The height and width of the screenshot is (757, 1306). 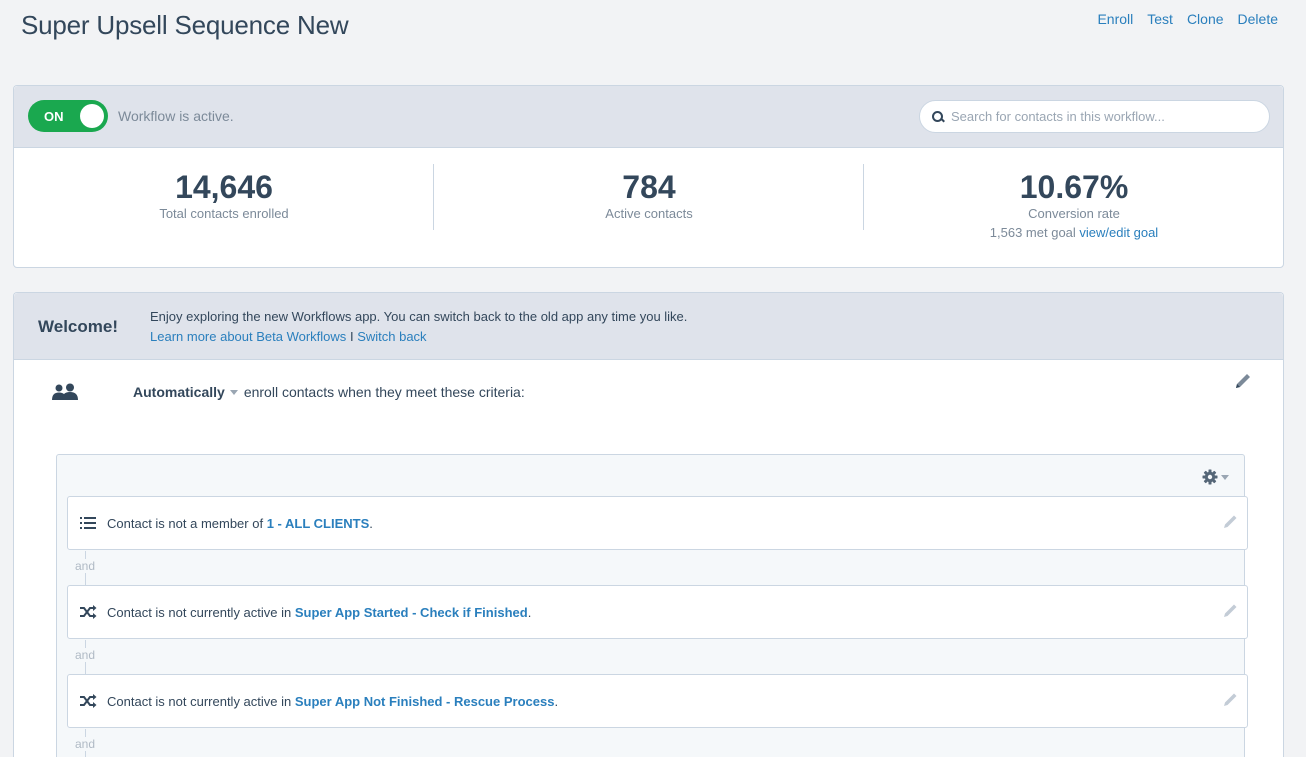 I want to click on stat-value: 10.67%, so click(x=1074, y=187).